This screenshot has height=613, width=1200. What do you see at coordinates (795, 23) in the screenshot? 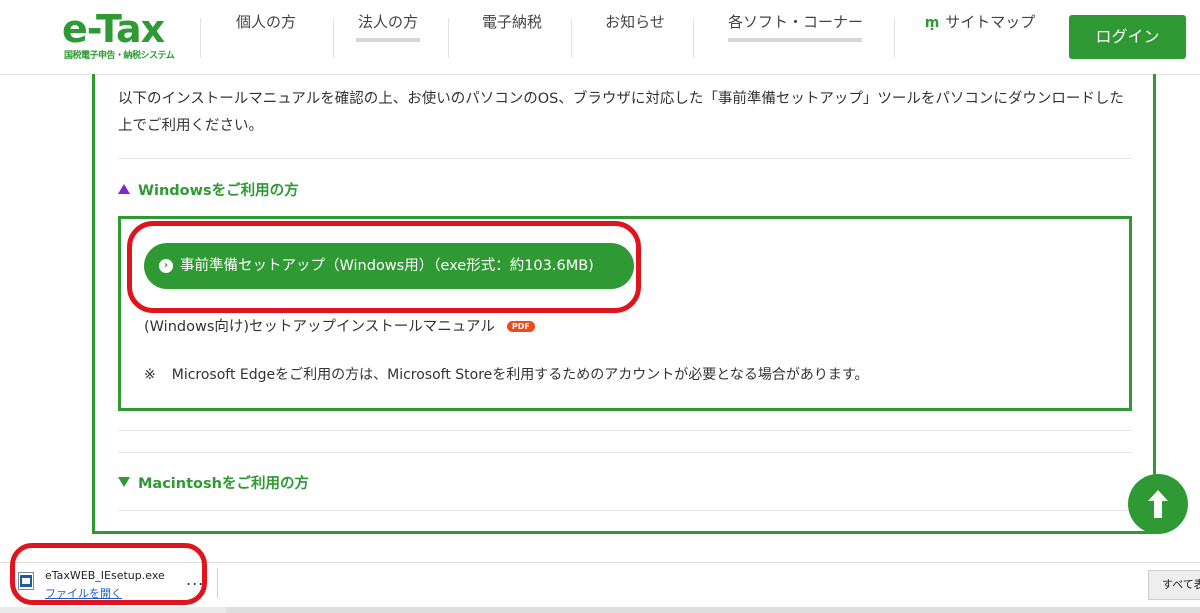
I see `nav-software-corner: 各ソフト・コーナー` at bounding box center [795, 23].